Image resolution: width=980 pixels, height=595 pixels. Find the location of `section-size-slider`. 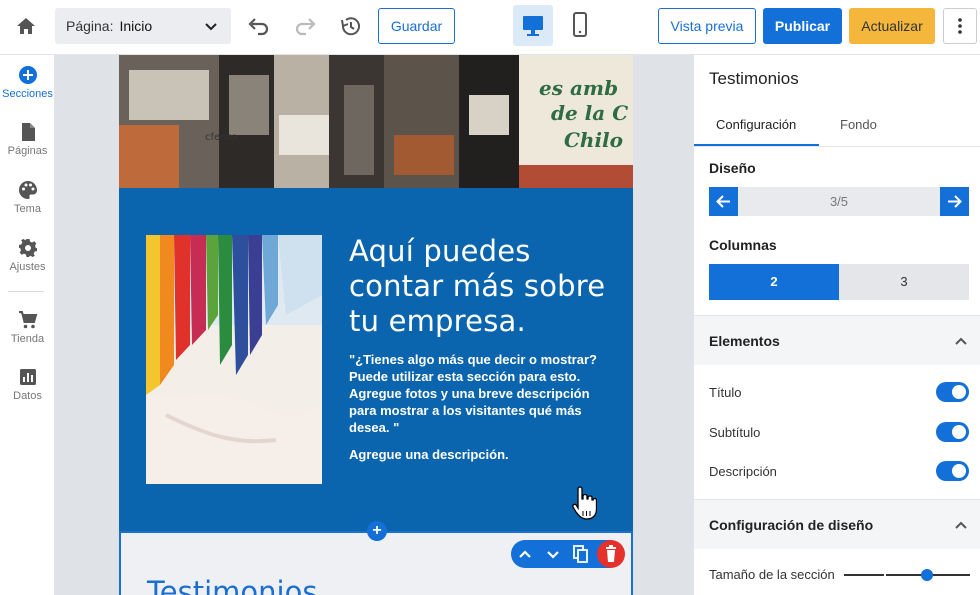

section-size-slider is located at coordinates (907, 575).